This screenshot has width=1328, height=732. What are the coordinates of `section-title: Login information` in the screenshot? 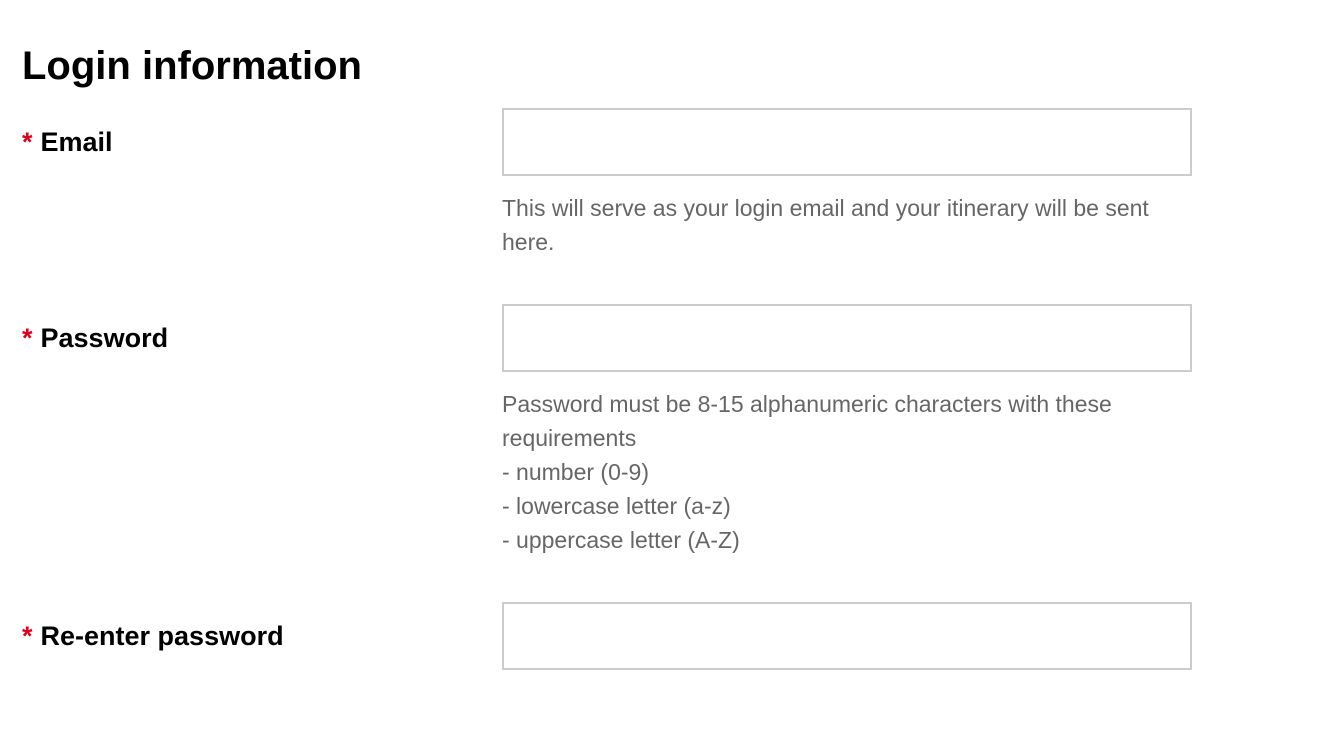 It's located at (192, 66).